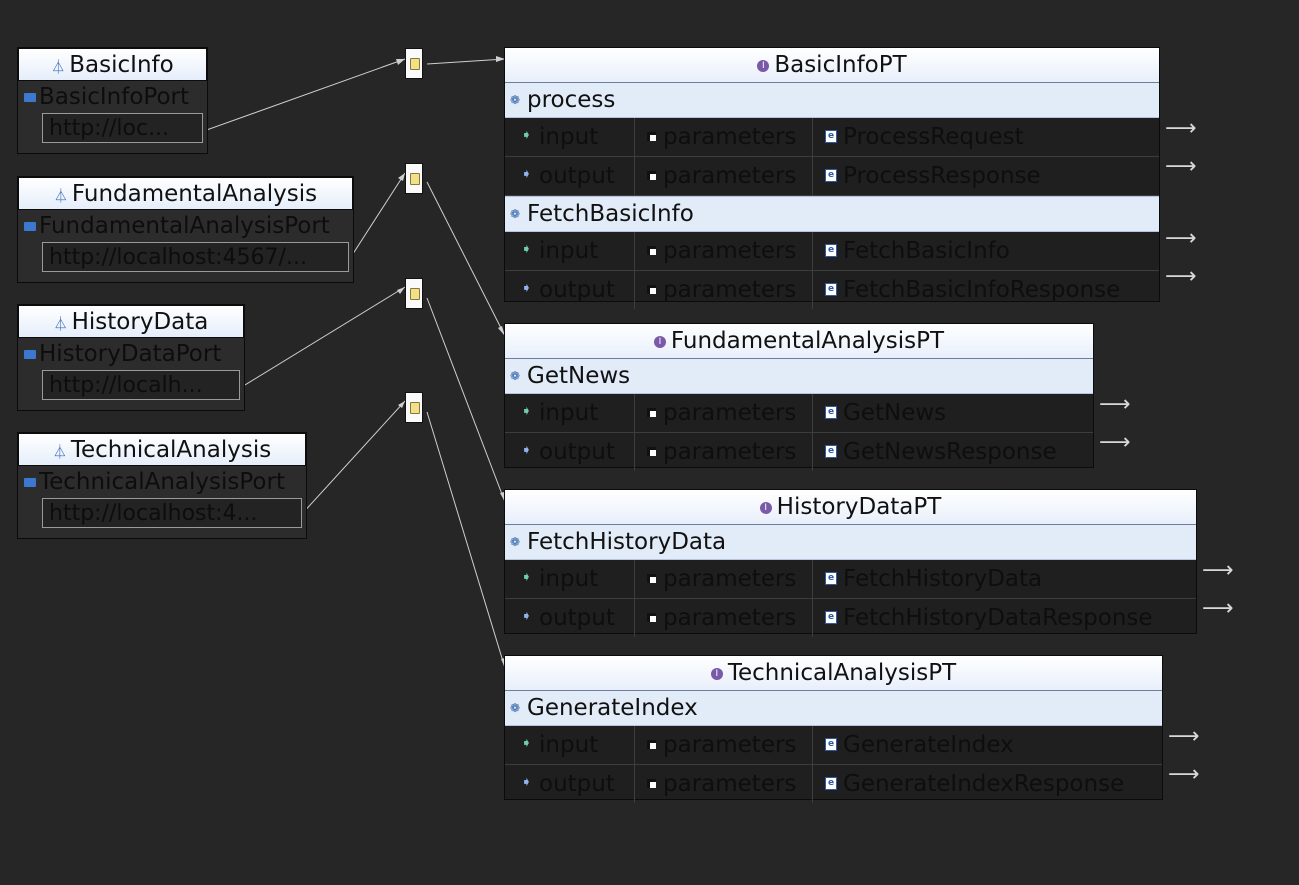  I want to click on porttype-title: I TechnicalAnalysisPT, so click(833, 673).